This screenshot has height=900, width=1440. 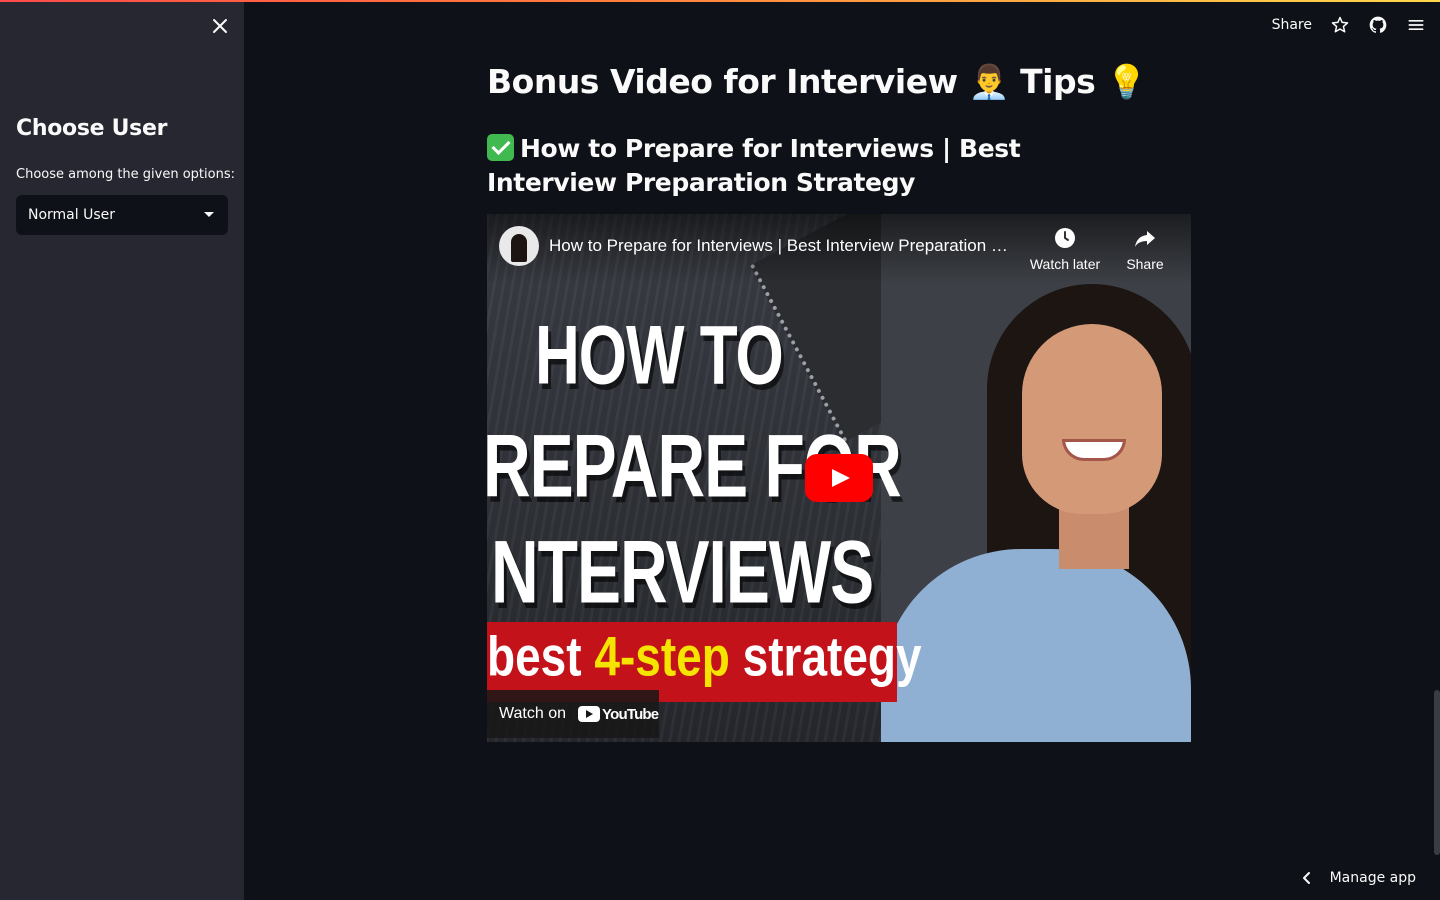 What do you see at coordinates (1437, 772) in the screenshot?
I see `scrollbar` at bounding box center [1437, 772].